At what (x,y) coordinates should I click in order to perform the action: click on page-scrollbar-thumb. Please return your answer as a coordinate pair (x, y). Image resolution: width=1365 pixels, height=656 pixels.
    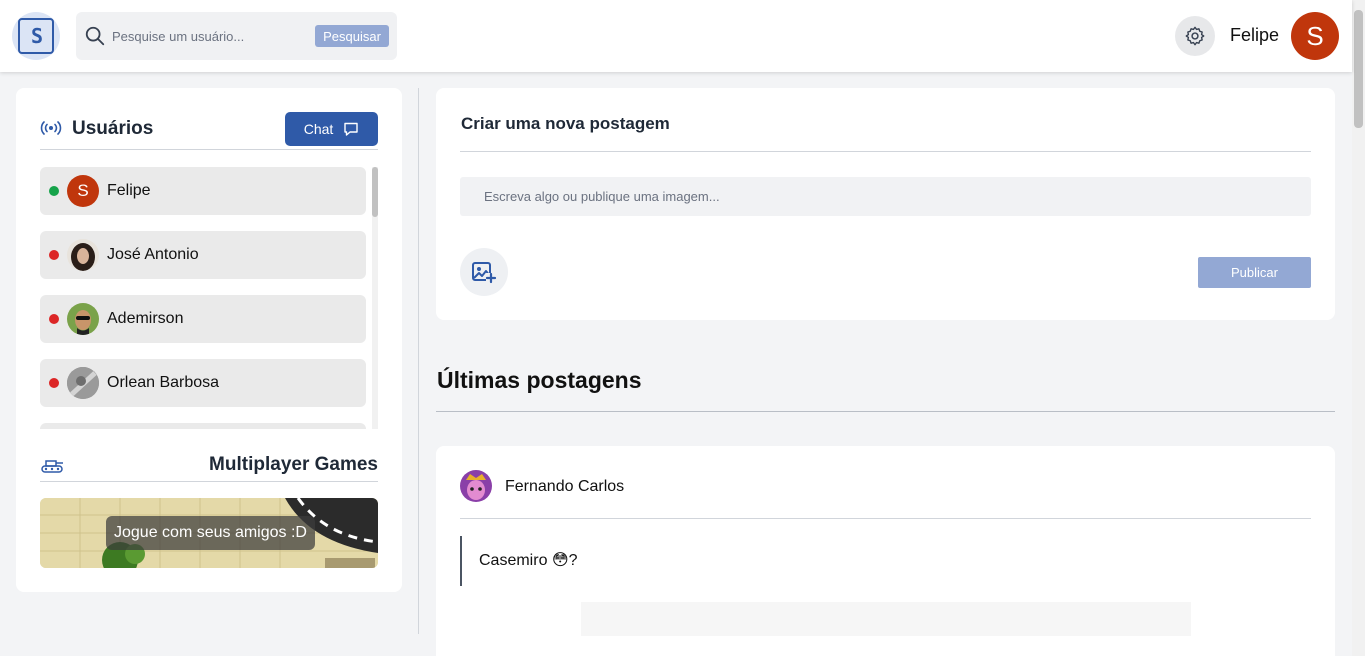
    Looking at the image, I should click on (1358, 69).